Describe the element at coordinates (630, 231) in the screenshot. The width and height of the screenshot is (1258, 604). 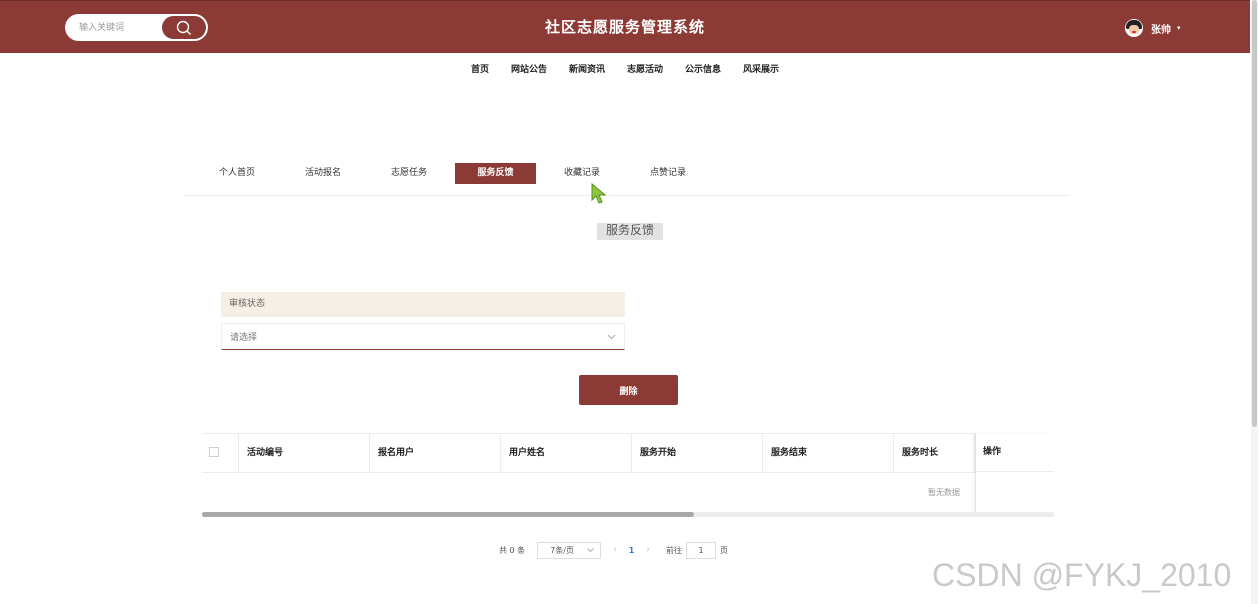
I see `section-title: 服务反馈` at that location.